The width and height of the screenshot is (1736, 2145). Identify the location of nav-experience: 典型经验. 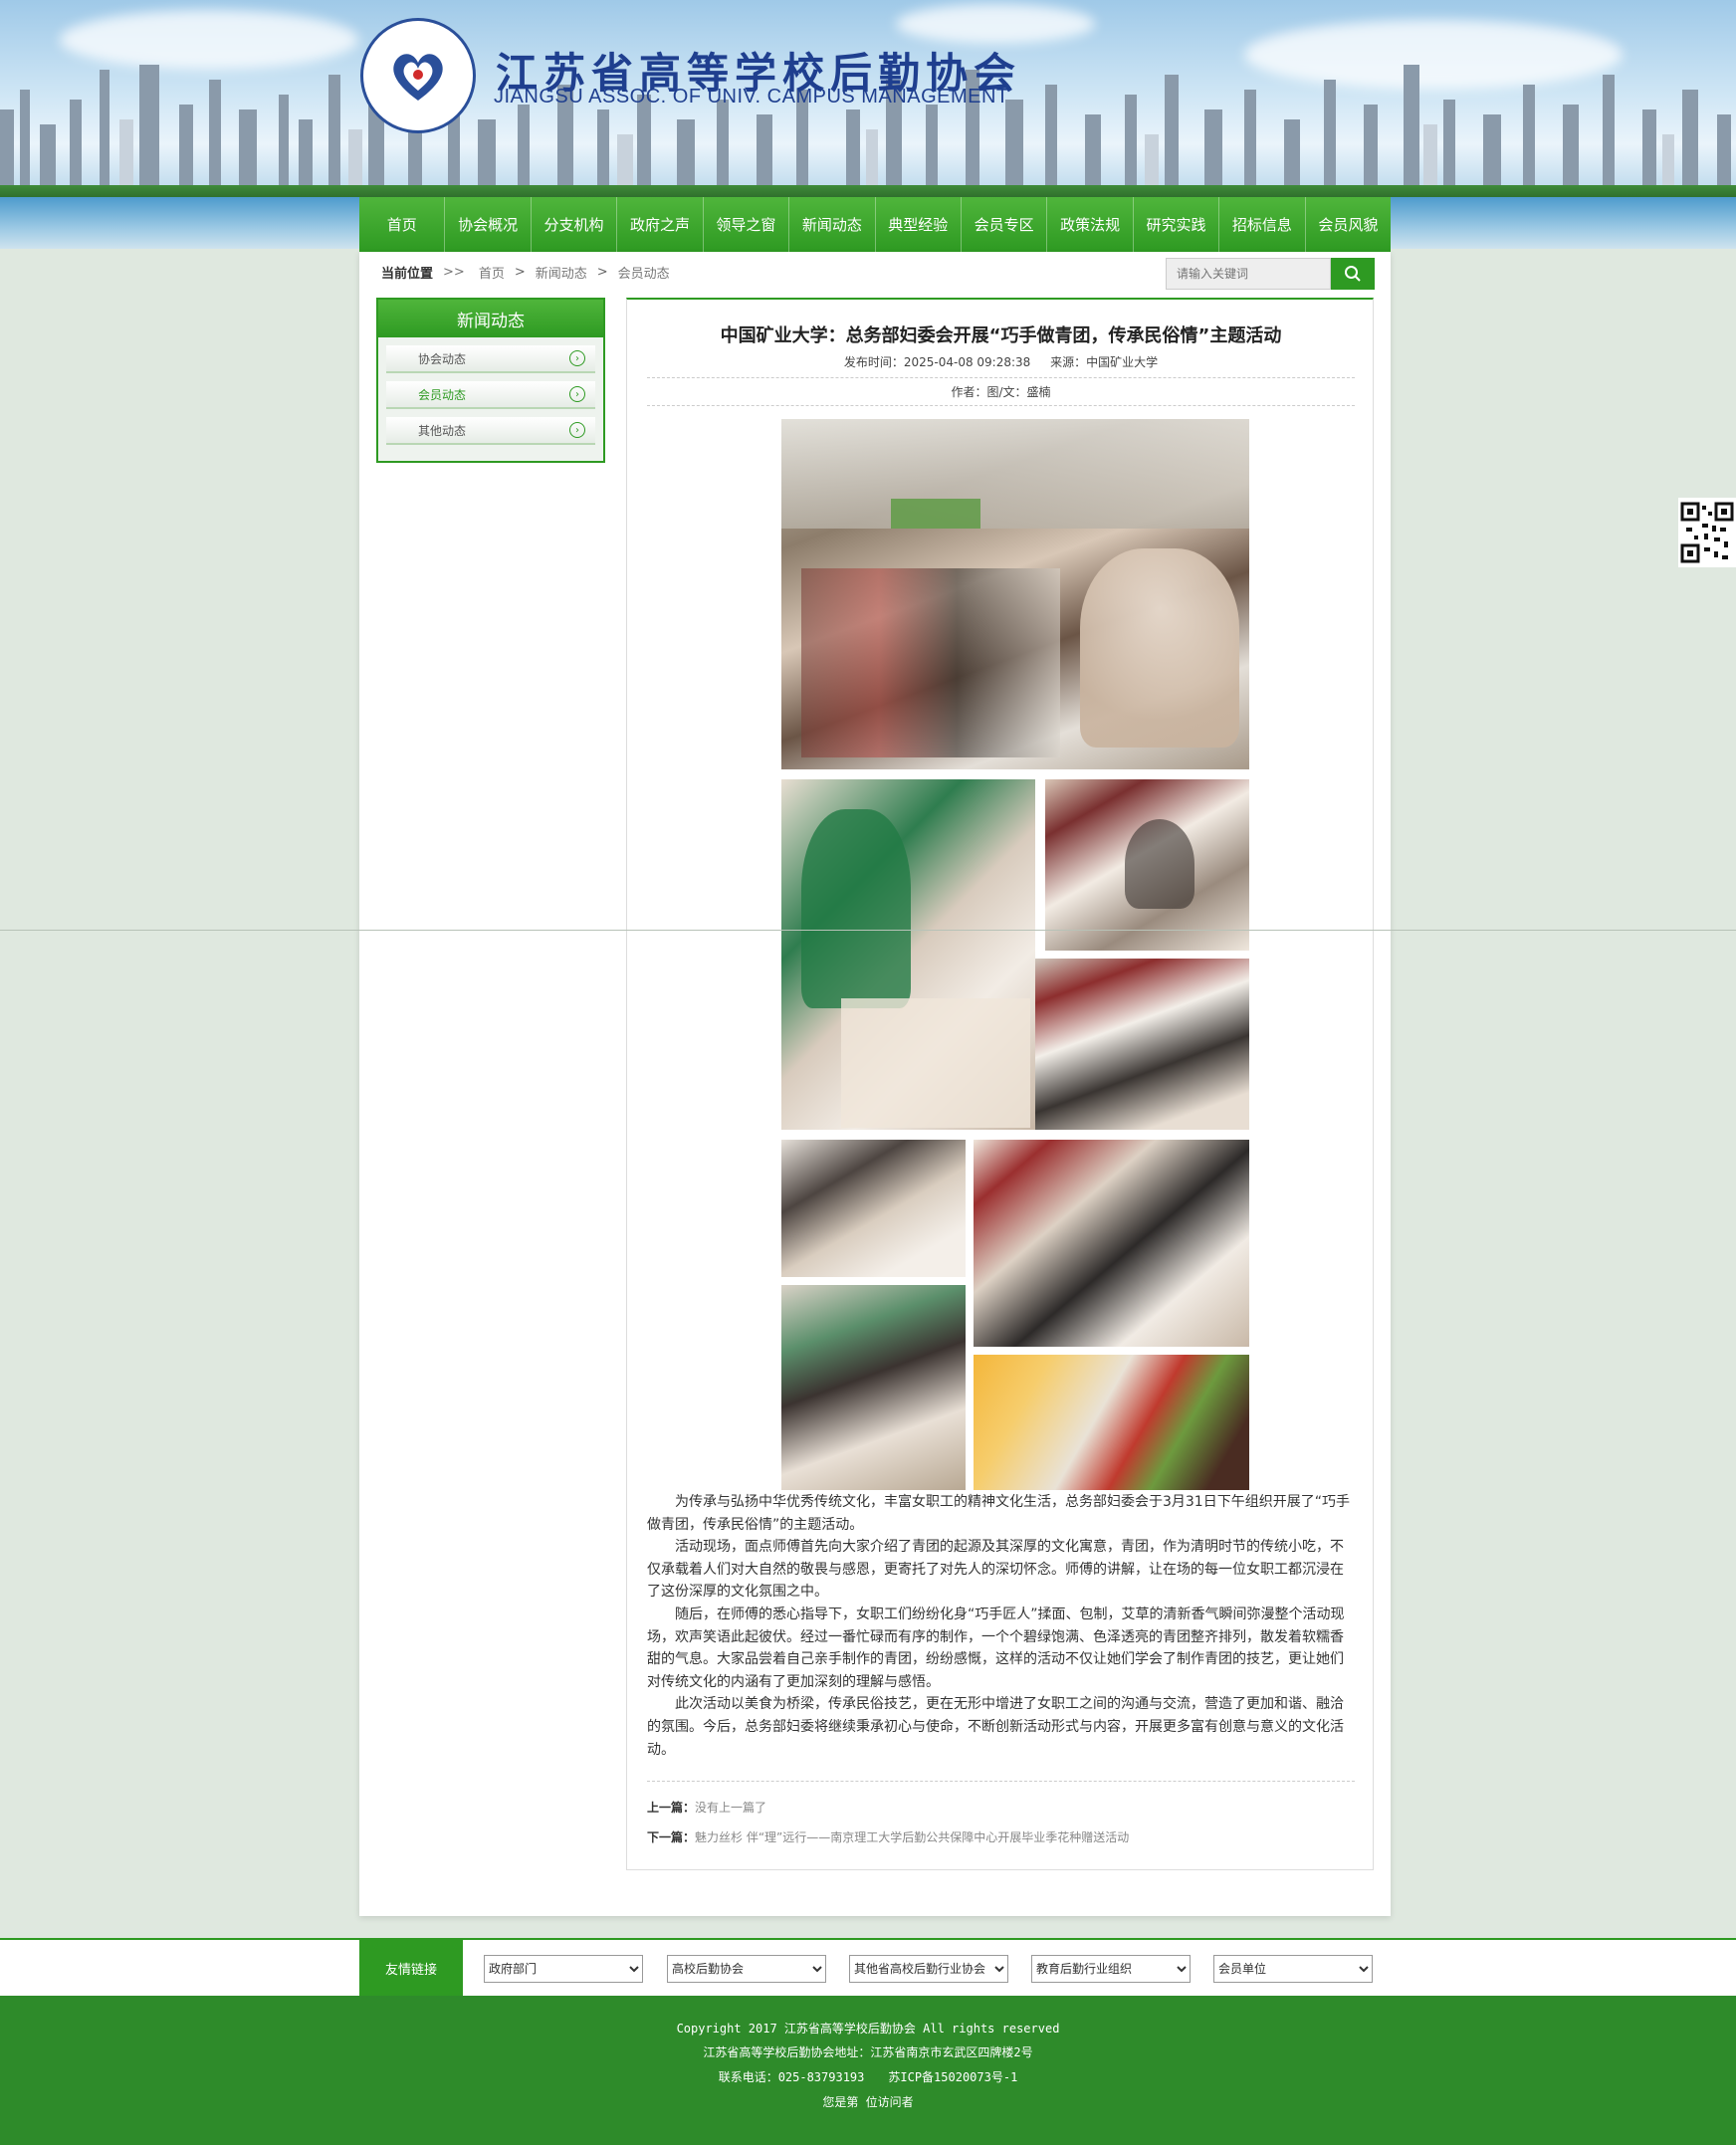
(919, 224).